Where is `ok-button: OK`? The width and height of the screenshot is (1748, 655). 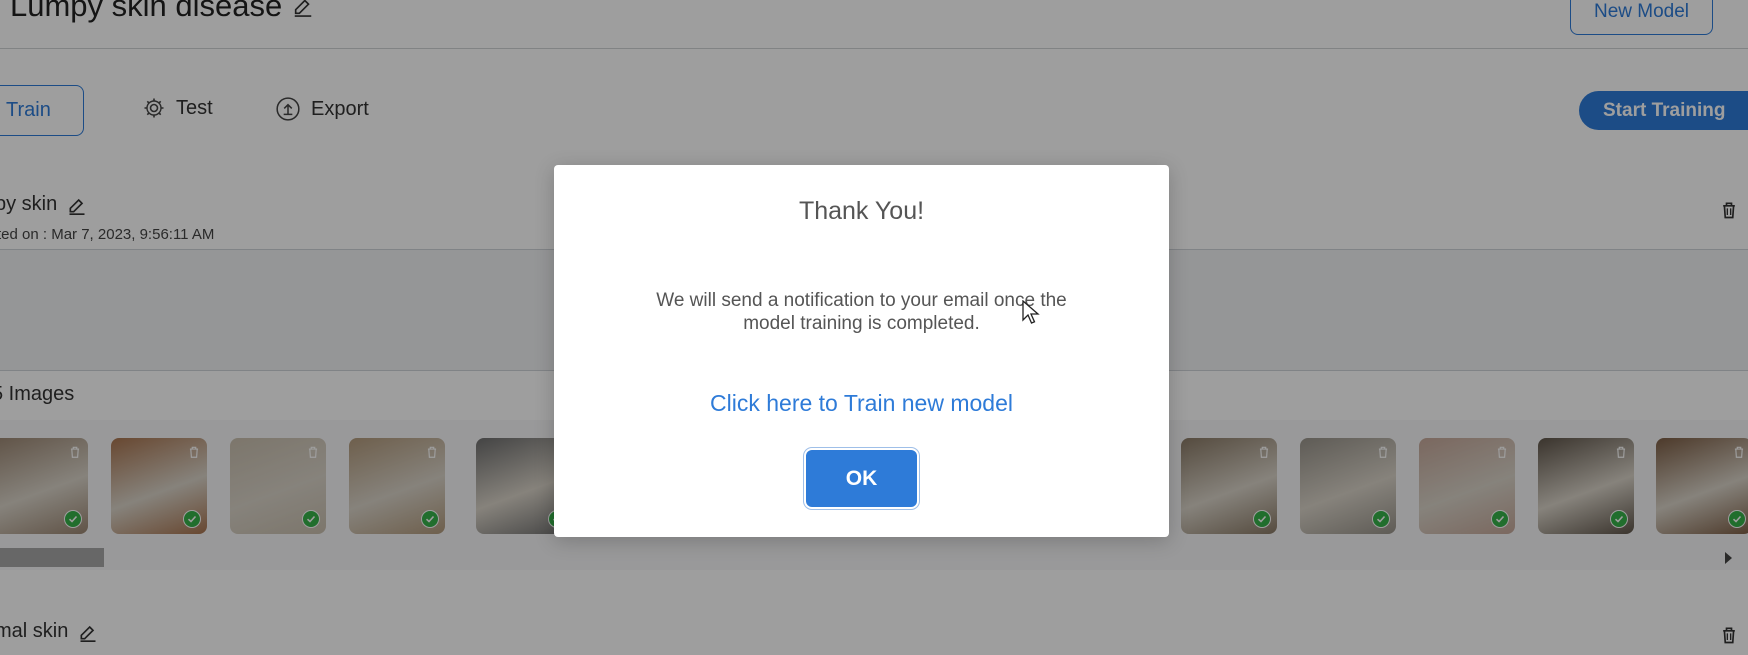
ok-button: OK is located at coordinates (861, 478).